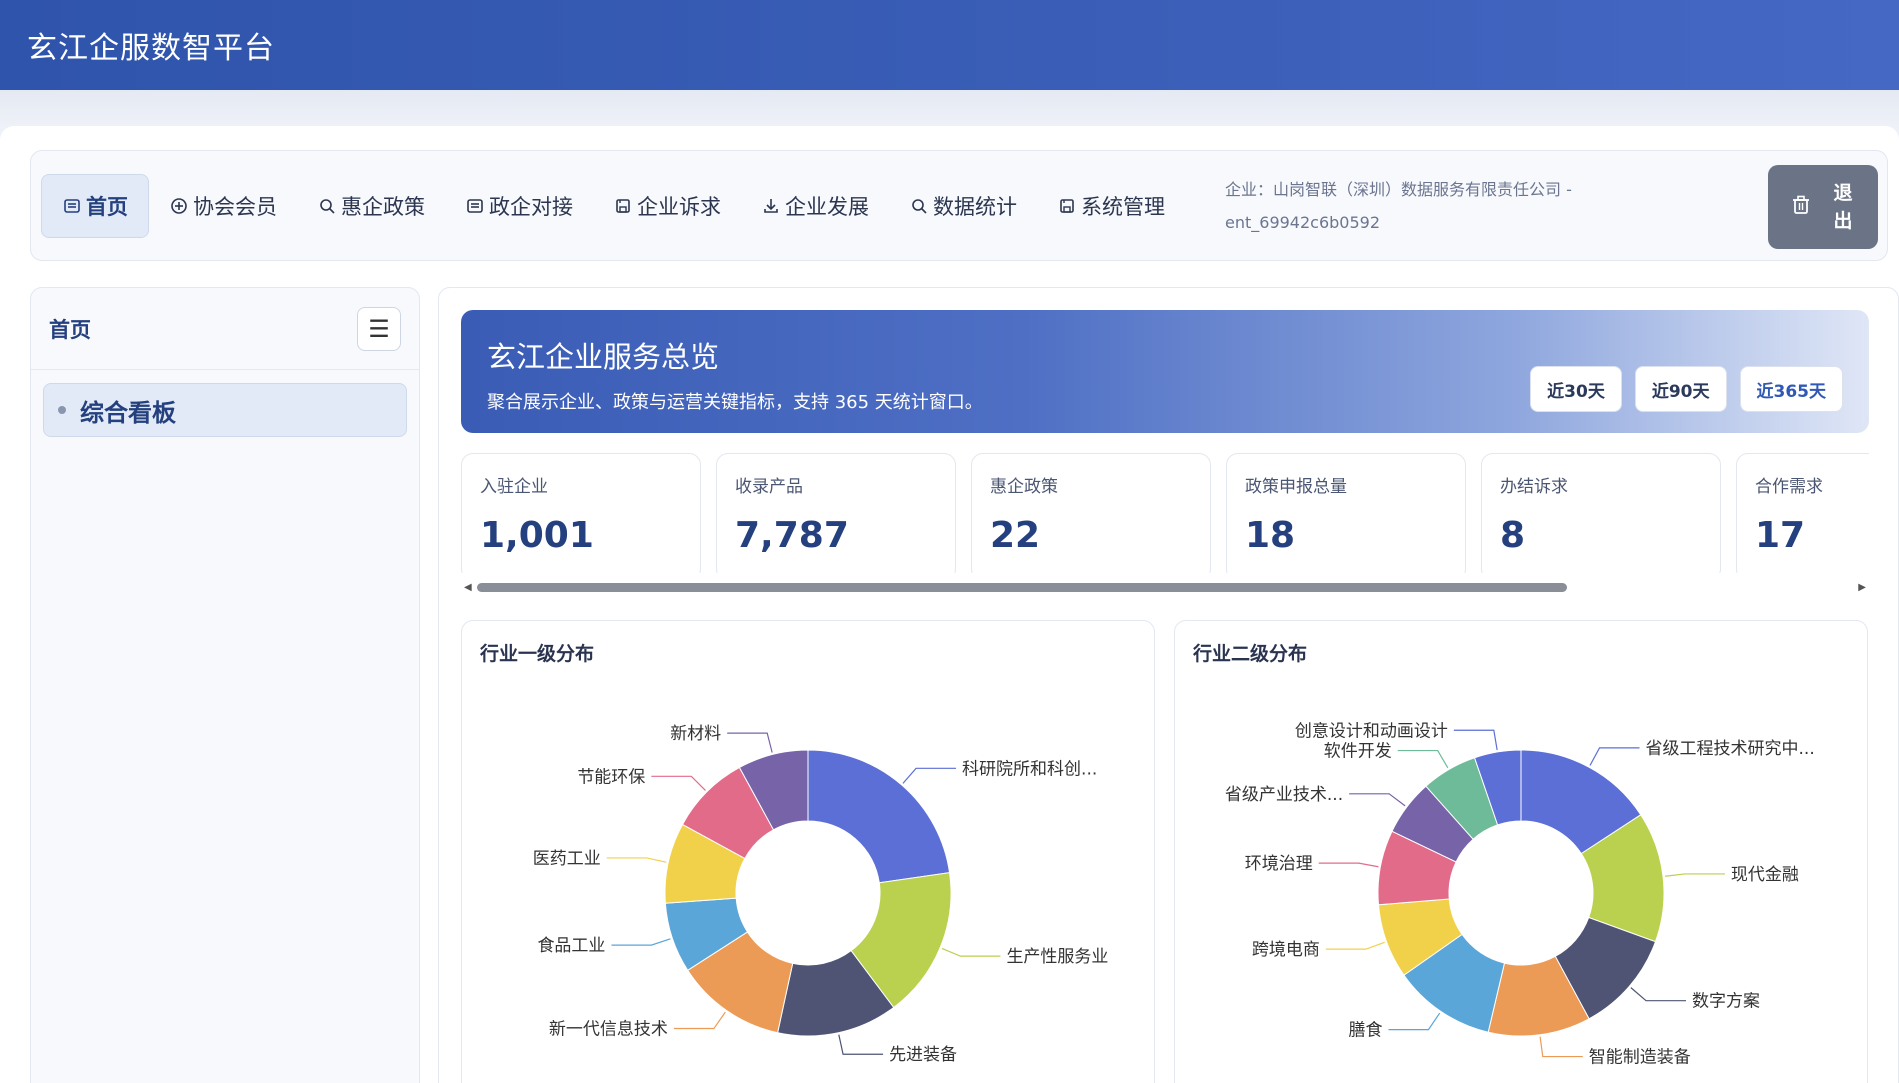 The height and width of the screenshot is (1083, 1899). Describe the element at coordinates (62, 410) in the screenshot. I see `bullet-icon` at that location.